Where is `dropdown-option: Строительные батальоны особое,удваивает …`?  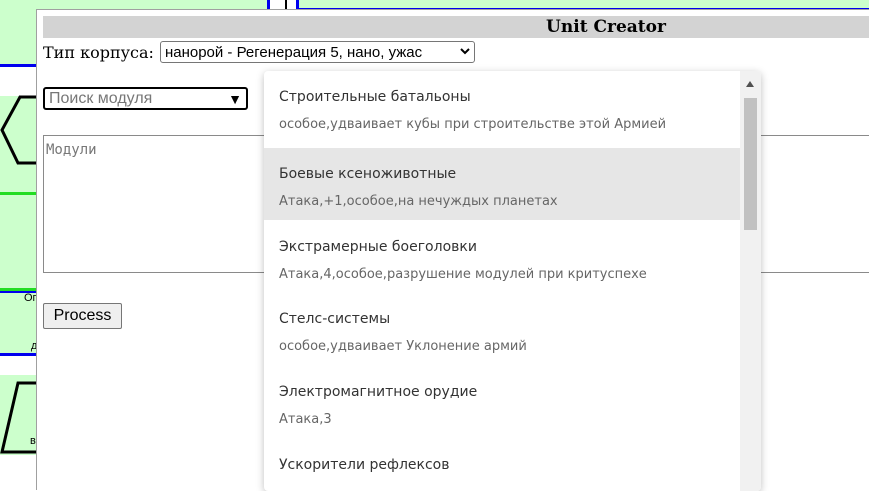 dropdown-option: Строительные батальоны особое,удваивает … is located at coordinates (502, 107).